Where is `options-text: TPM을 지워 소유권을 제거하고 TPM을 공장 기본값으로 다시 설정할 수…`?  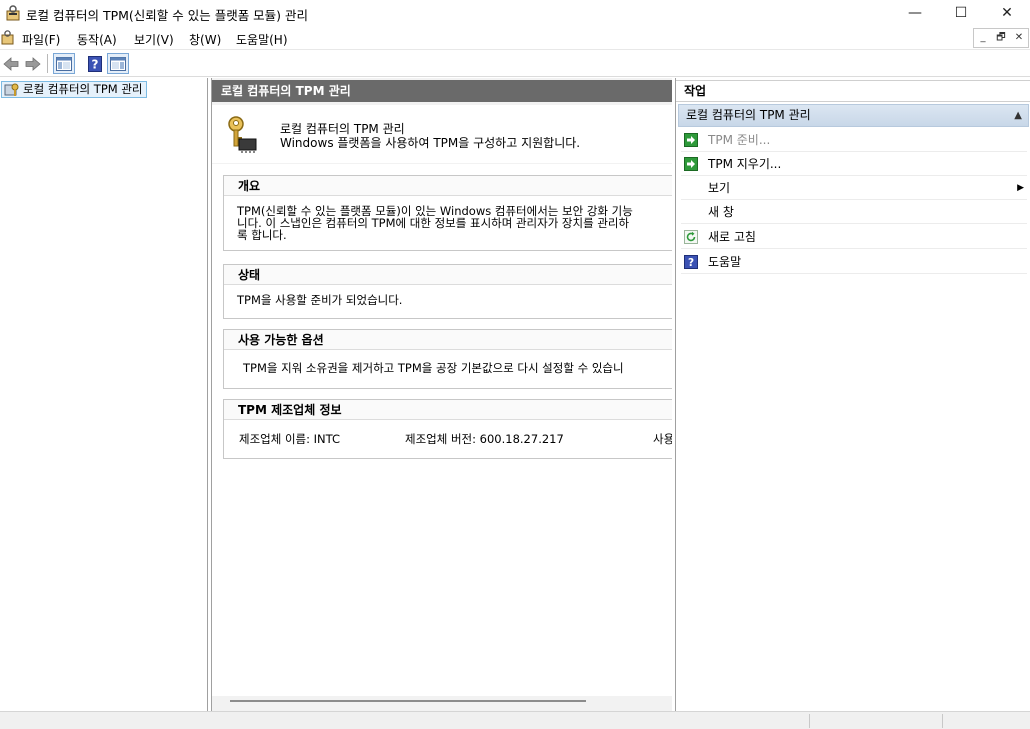
options-text: TPM을 지워 소유권을 제거하고 TPM을 공장 기본값으로 다시 설정할 수… is located at coordinates (433, 368).